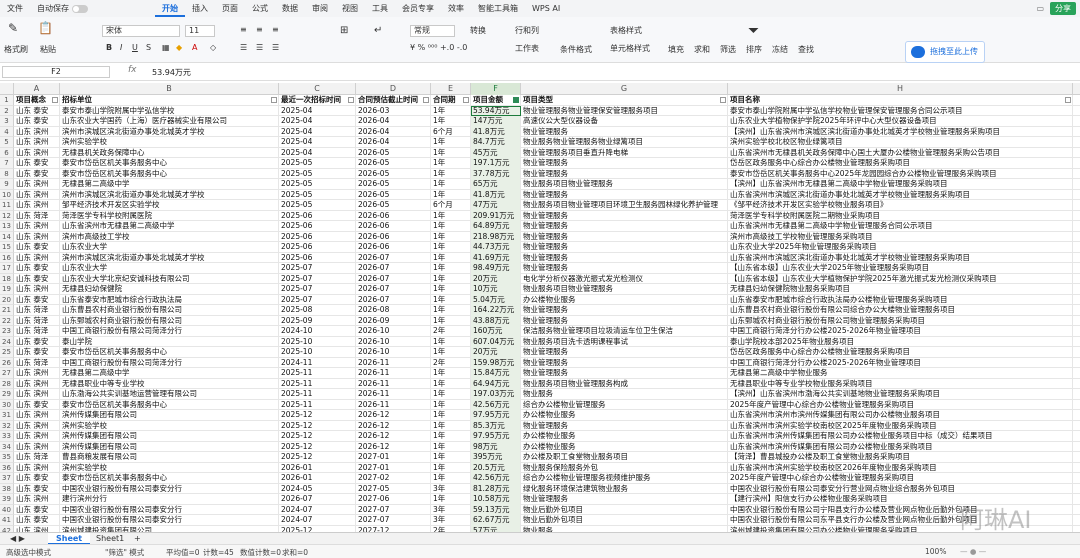  Describe the element at coordinates (900, 299) in the screenshot. I see `table-cell: 山东省泰安市肥城市综合行政执法局办公楼物业管理服务采购项目` at that location.